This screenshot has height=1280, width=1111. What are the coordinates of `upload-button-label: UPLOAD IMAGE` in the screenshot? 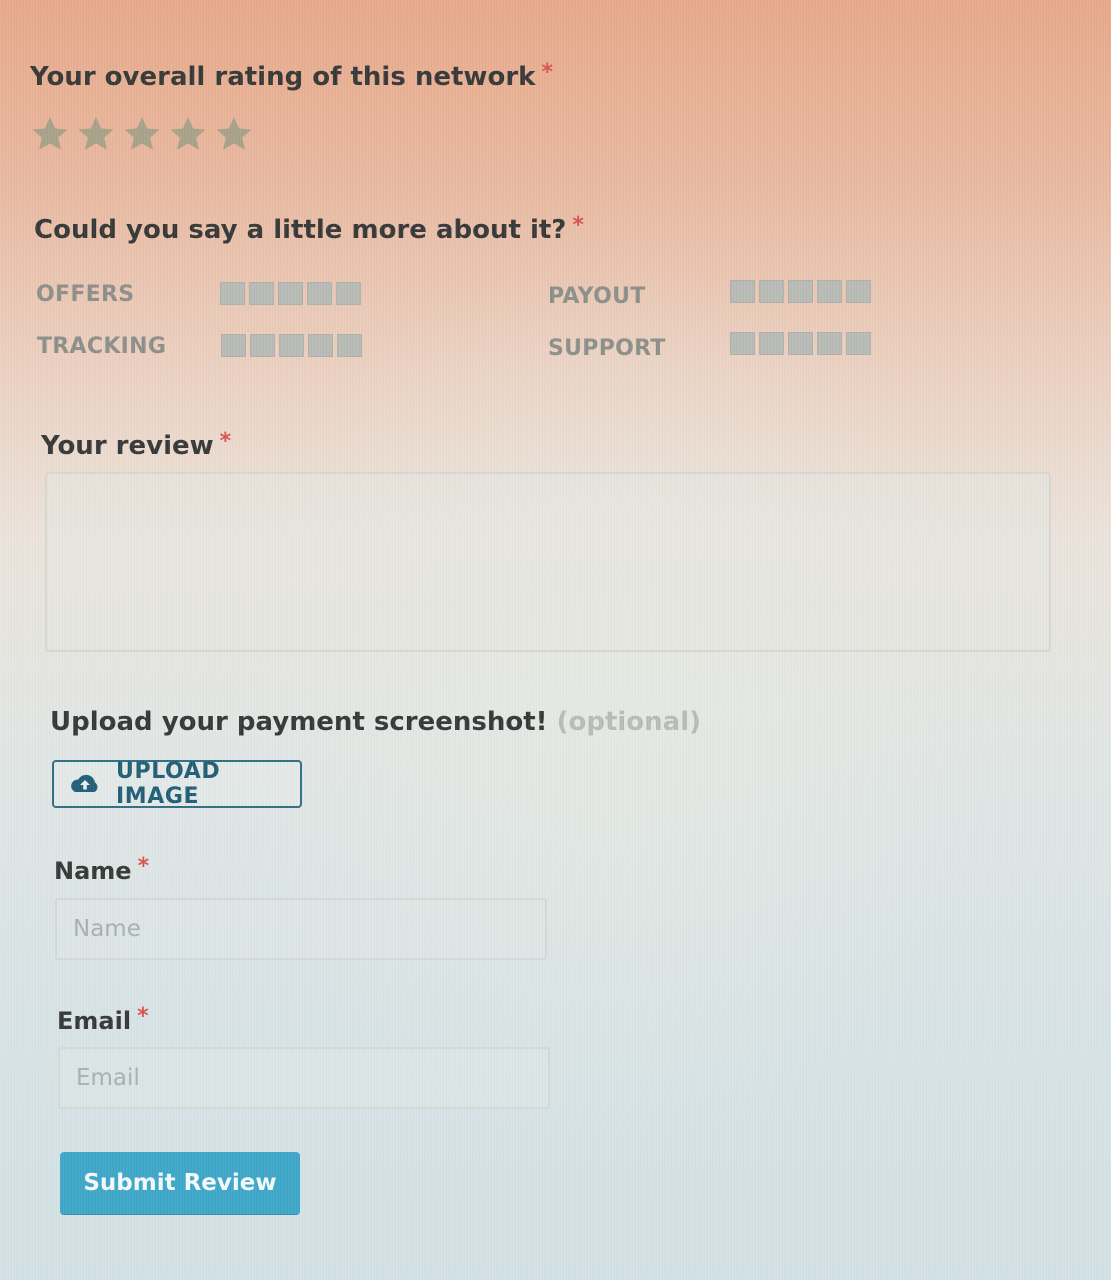 It's located at (168, 784).